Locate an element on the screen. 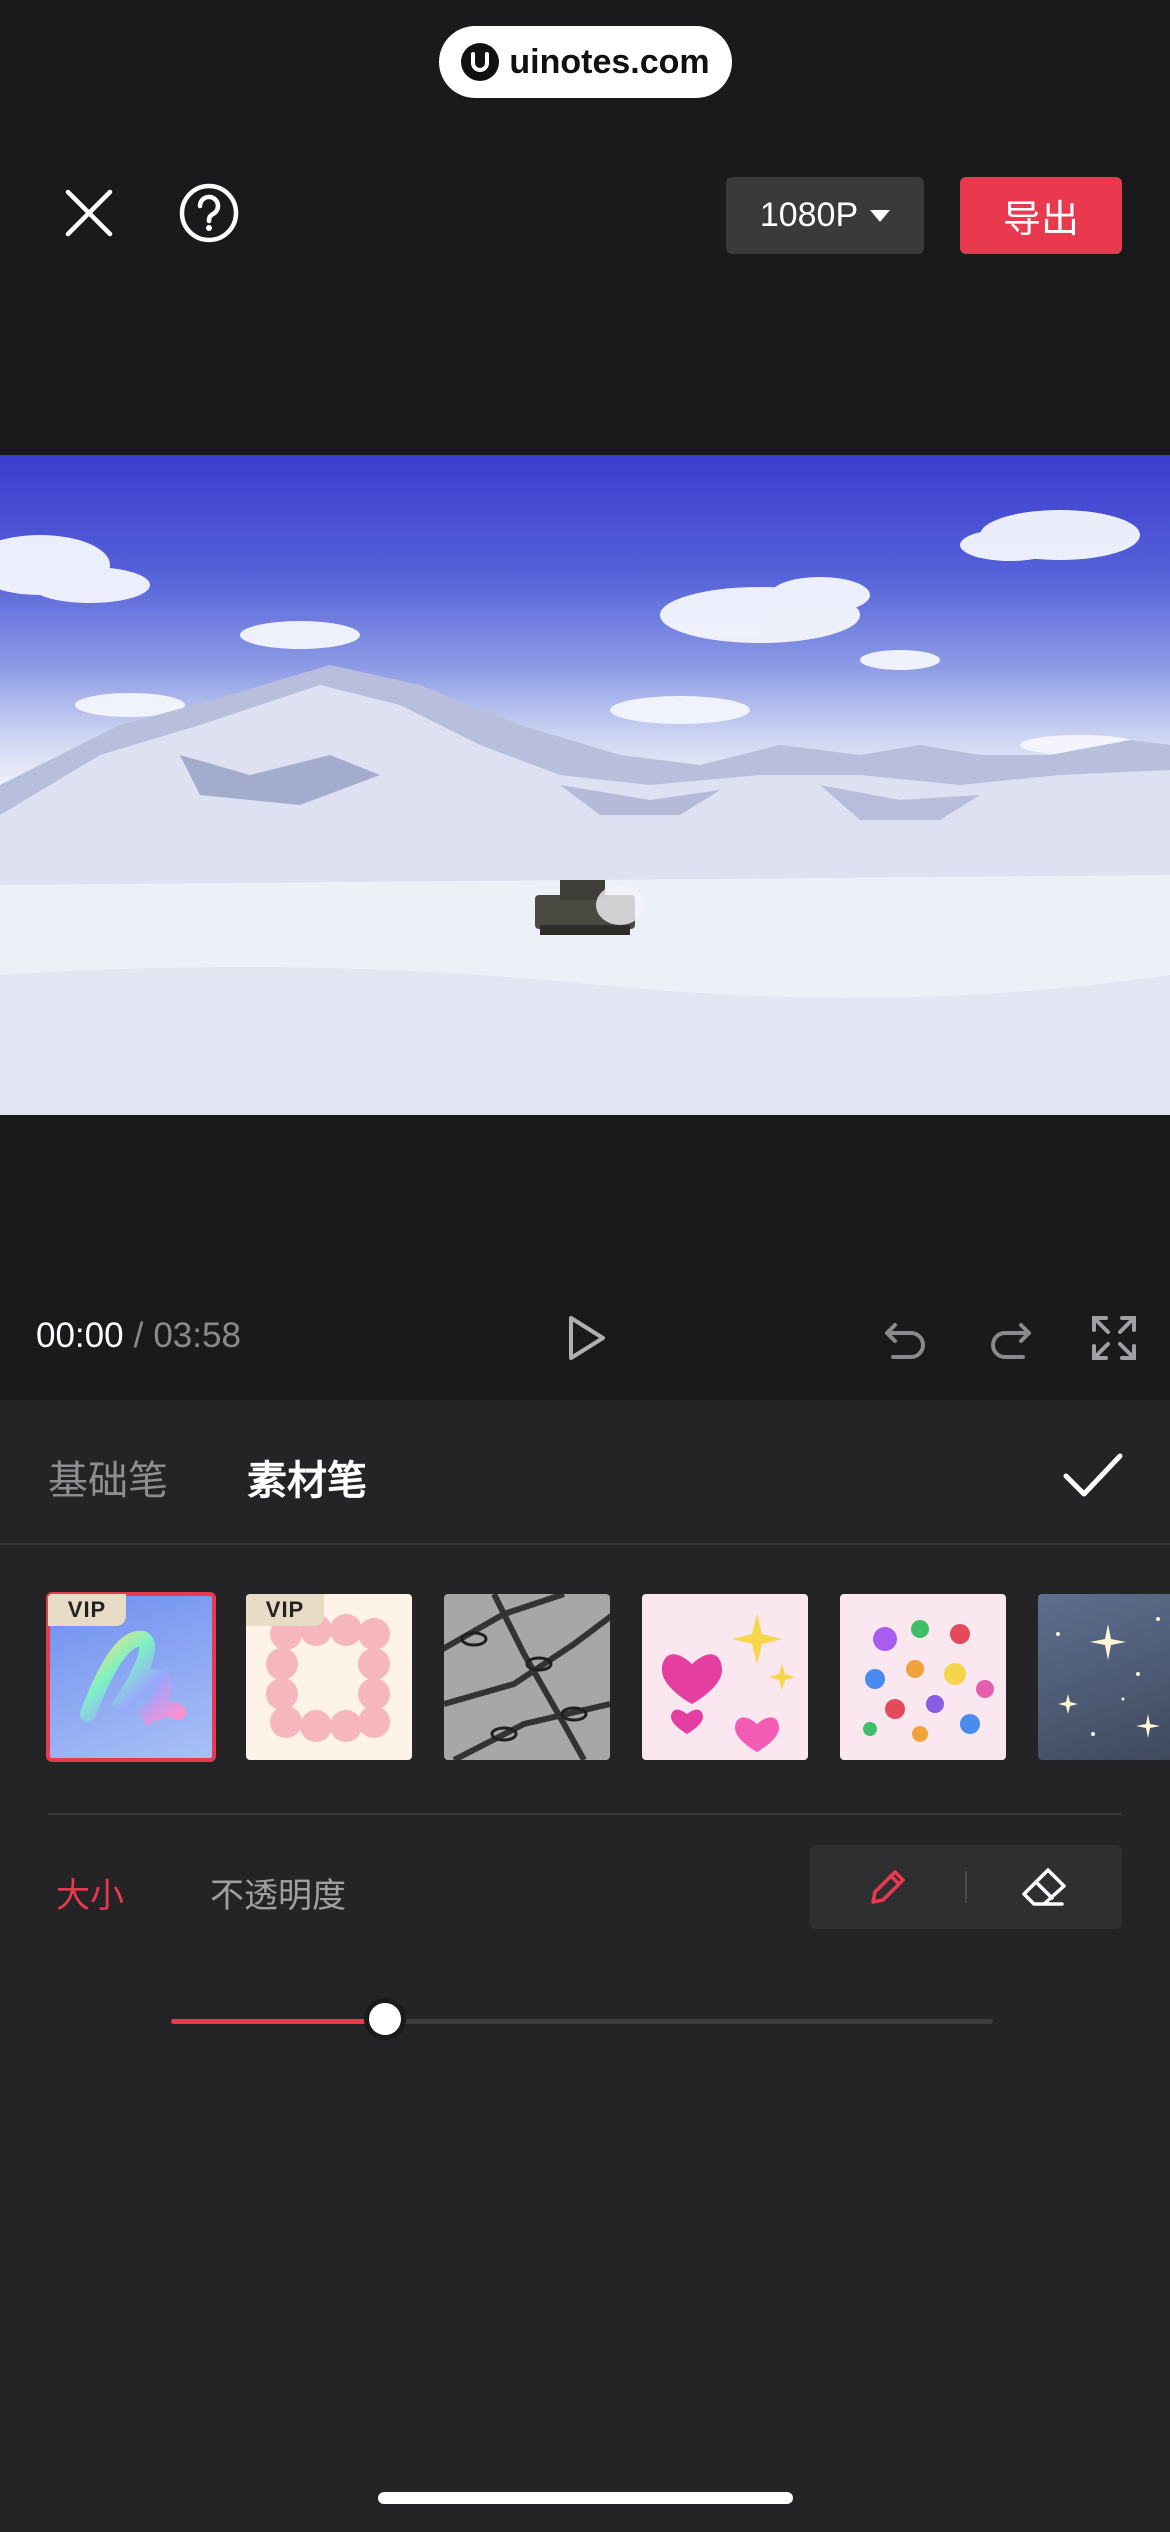 This screenshot has height=2532, width=1170. size-slider-handle is located at coordinates (384, 2019).